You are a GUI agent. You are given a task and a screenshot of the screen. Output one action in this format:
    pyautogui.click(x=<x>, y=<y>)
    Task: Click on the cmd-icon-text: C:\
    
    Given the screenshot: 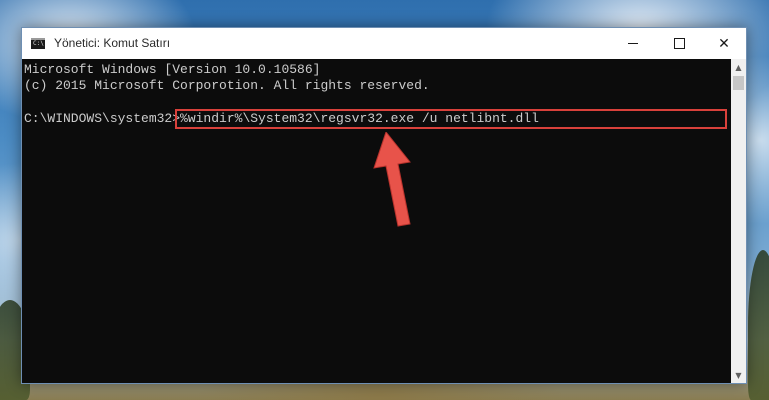 What is the action you would take?
    pyautogui.click(x=38, y=43)
    